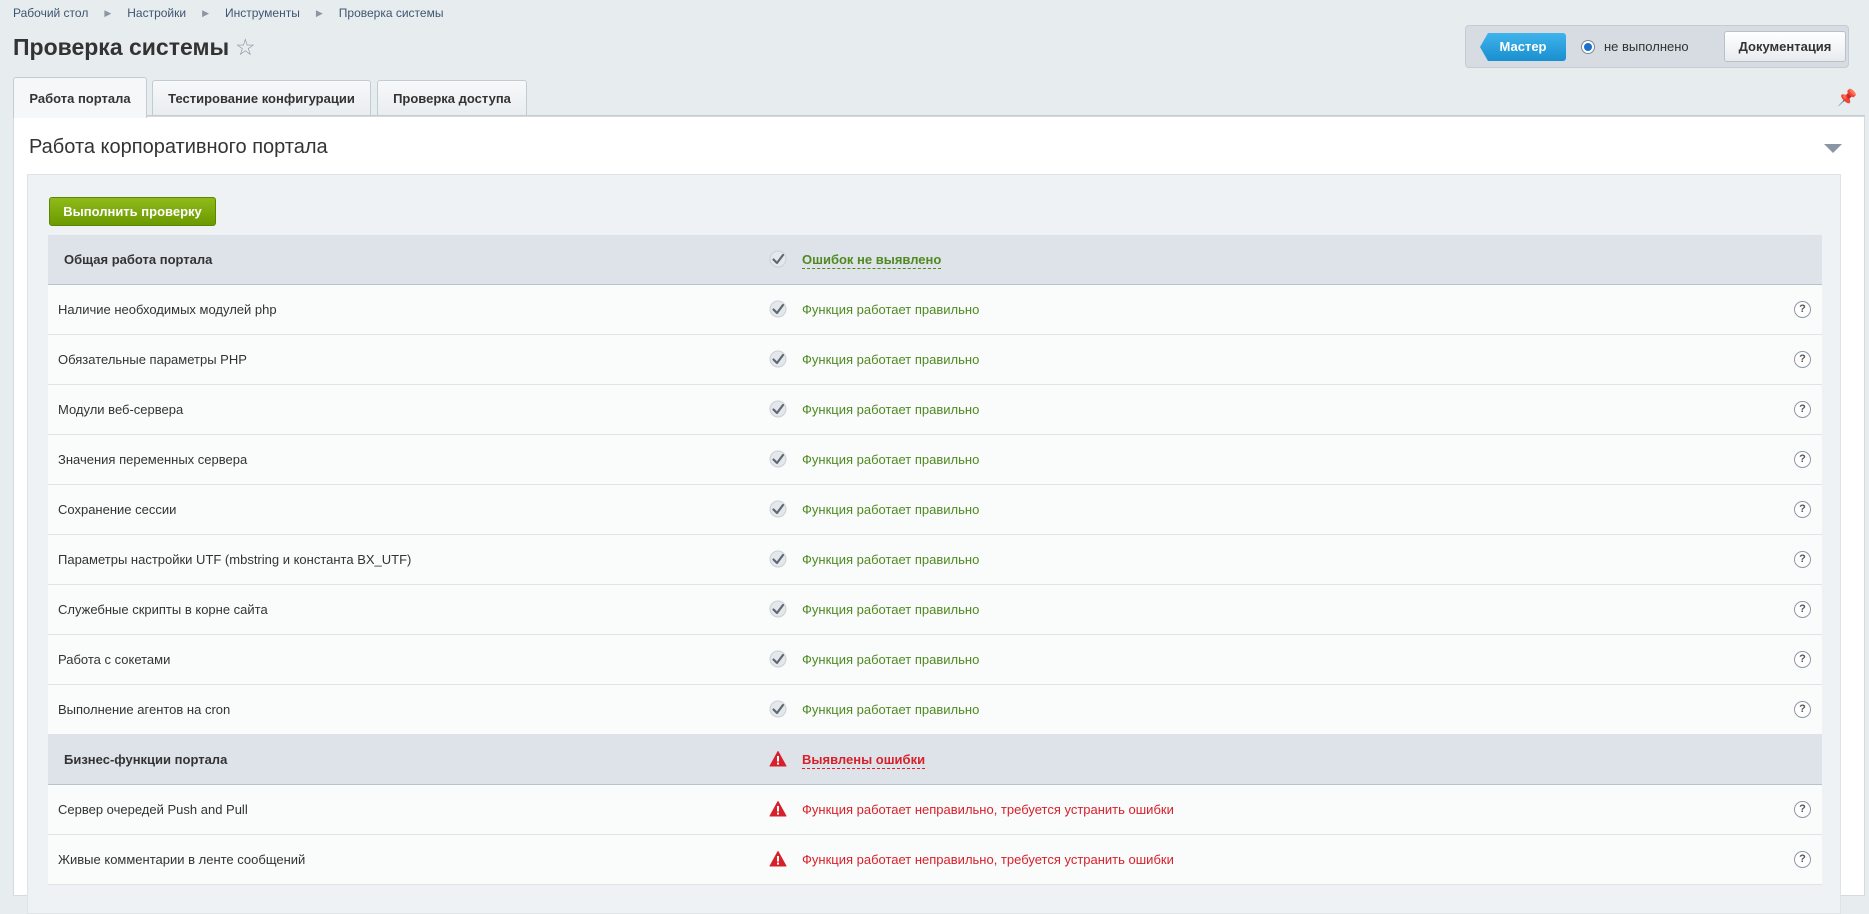 Image resolution: width=1869 pixels, height=914 pixels. I want to click on check-name: Общая работа портала, so click(138, 259).